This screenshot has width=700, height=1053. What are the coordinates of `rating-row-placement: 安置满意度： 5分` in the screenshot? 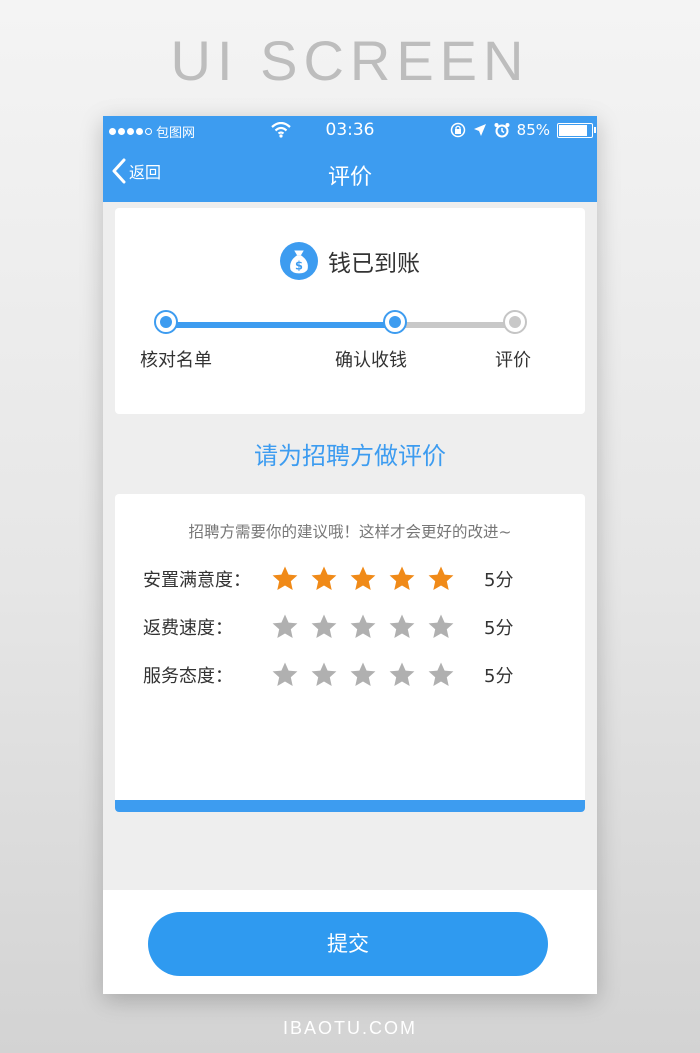 It's located at (328, 579).